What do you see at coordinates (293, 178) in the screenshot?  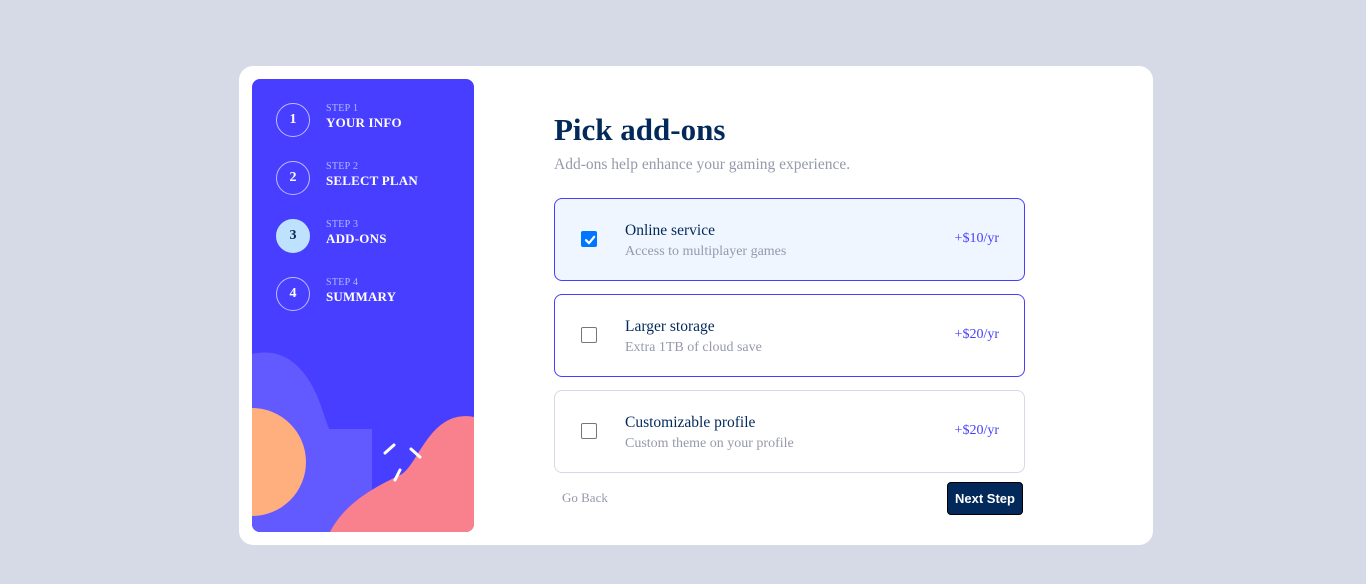 I see `step-number-badge: 2` at bounding box center [293, 178].